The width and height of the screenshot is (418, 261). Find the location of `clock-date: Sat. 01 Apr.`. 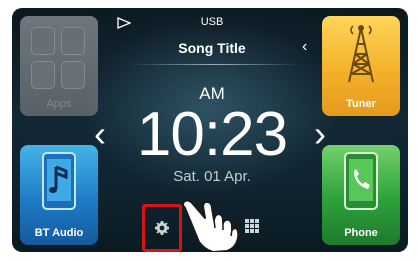

clock-date: Sat. 01 Apr. is located at coordinates (212, 176).